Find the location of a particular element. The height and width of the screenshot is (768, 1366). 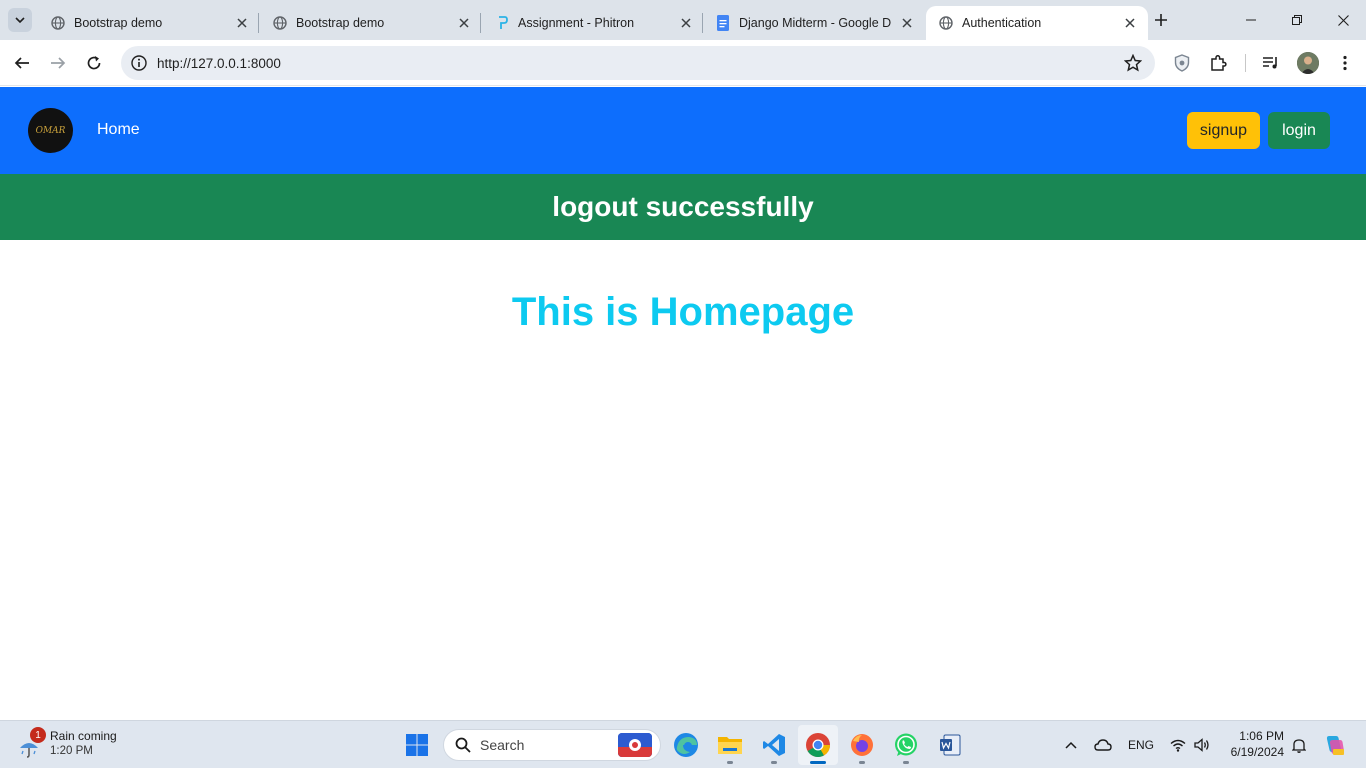

bell-icon is located at coordinates (1299, 745).